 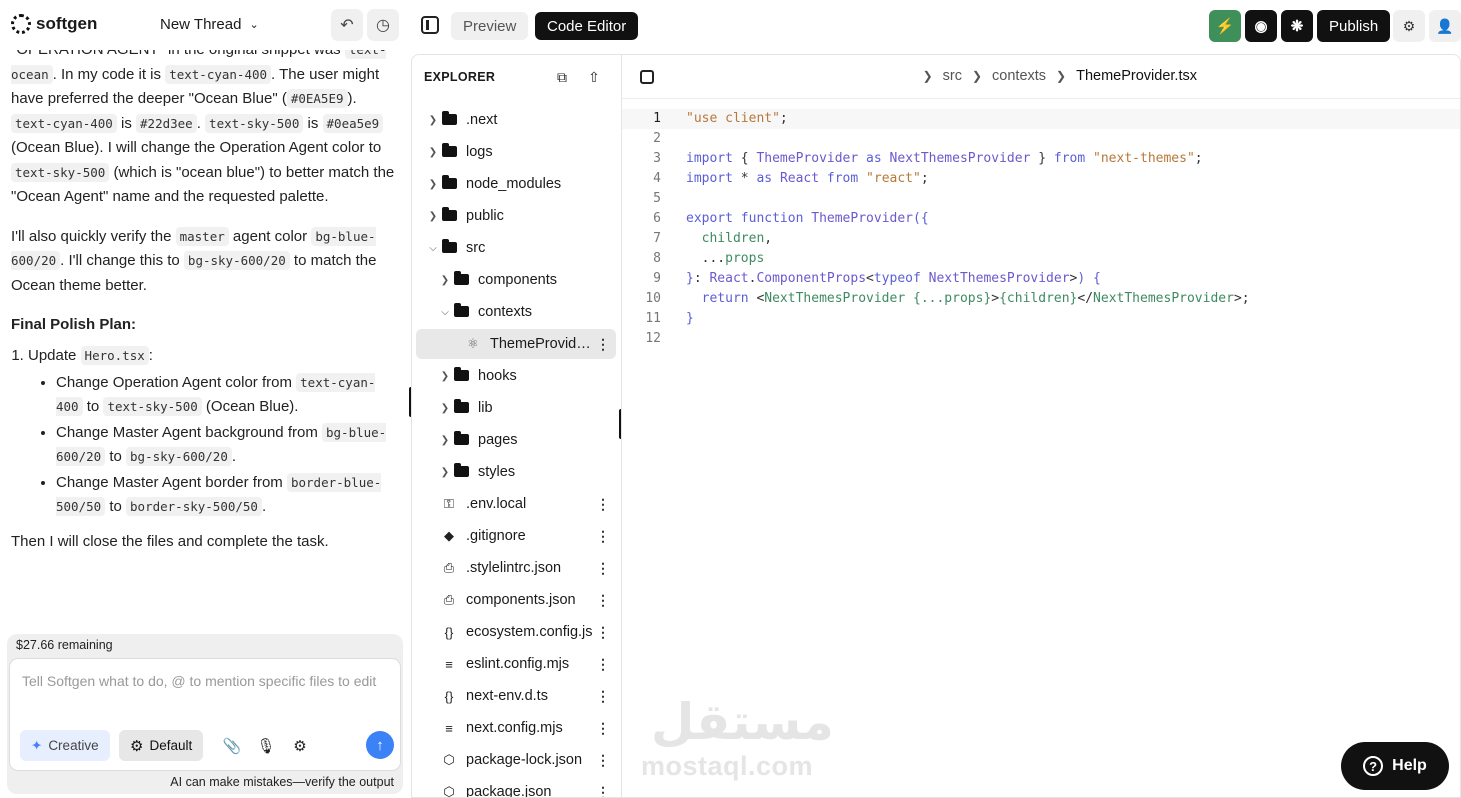 I want to click on softgen-logo-icon, so click(x=21, y=24).